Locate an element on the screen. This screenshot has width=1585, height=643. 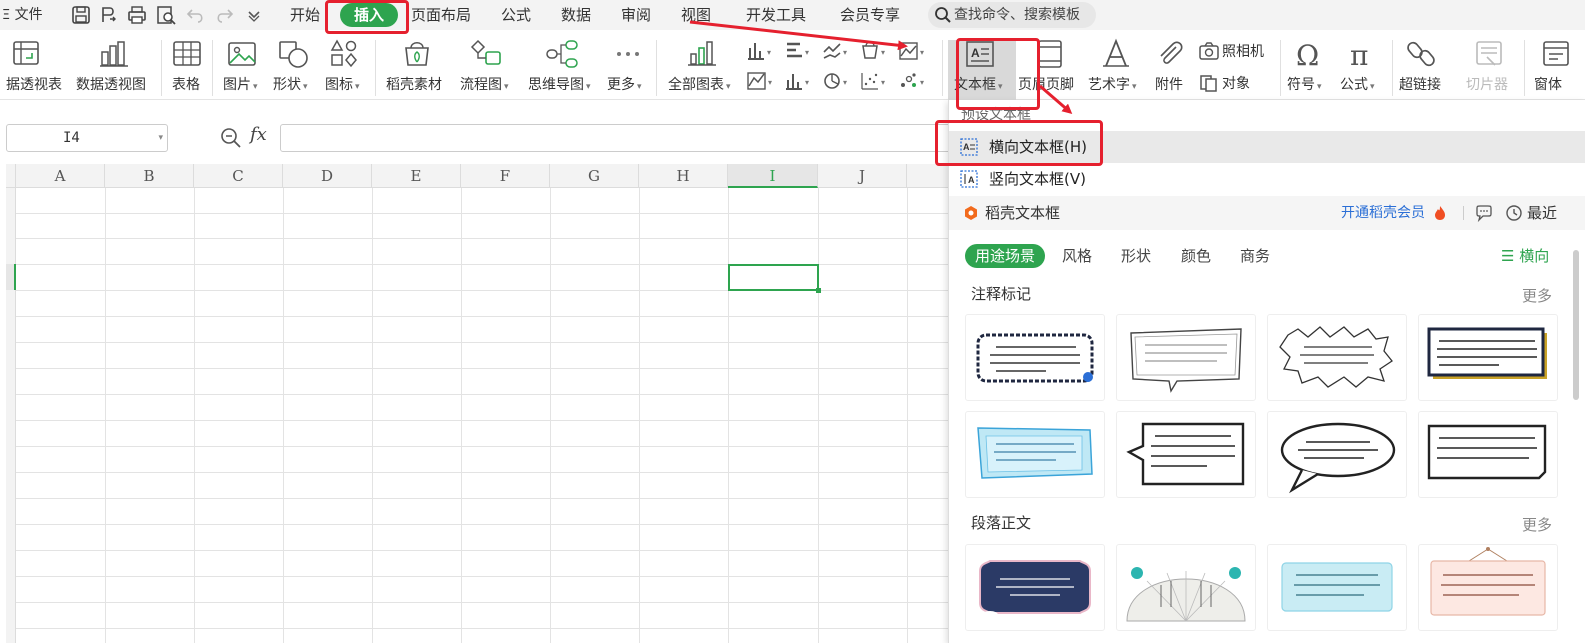
tab-home: 开始 is located at coordinates (305, 15).